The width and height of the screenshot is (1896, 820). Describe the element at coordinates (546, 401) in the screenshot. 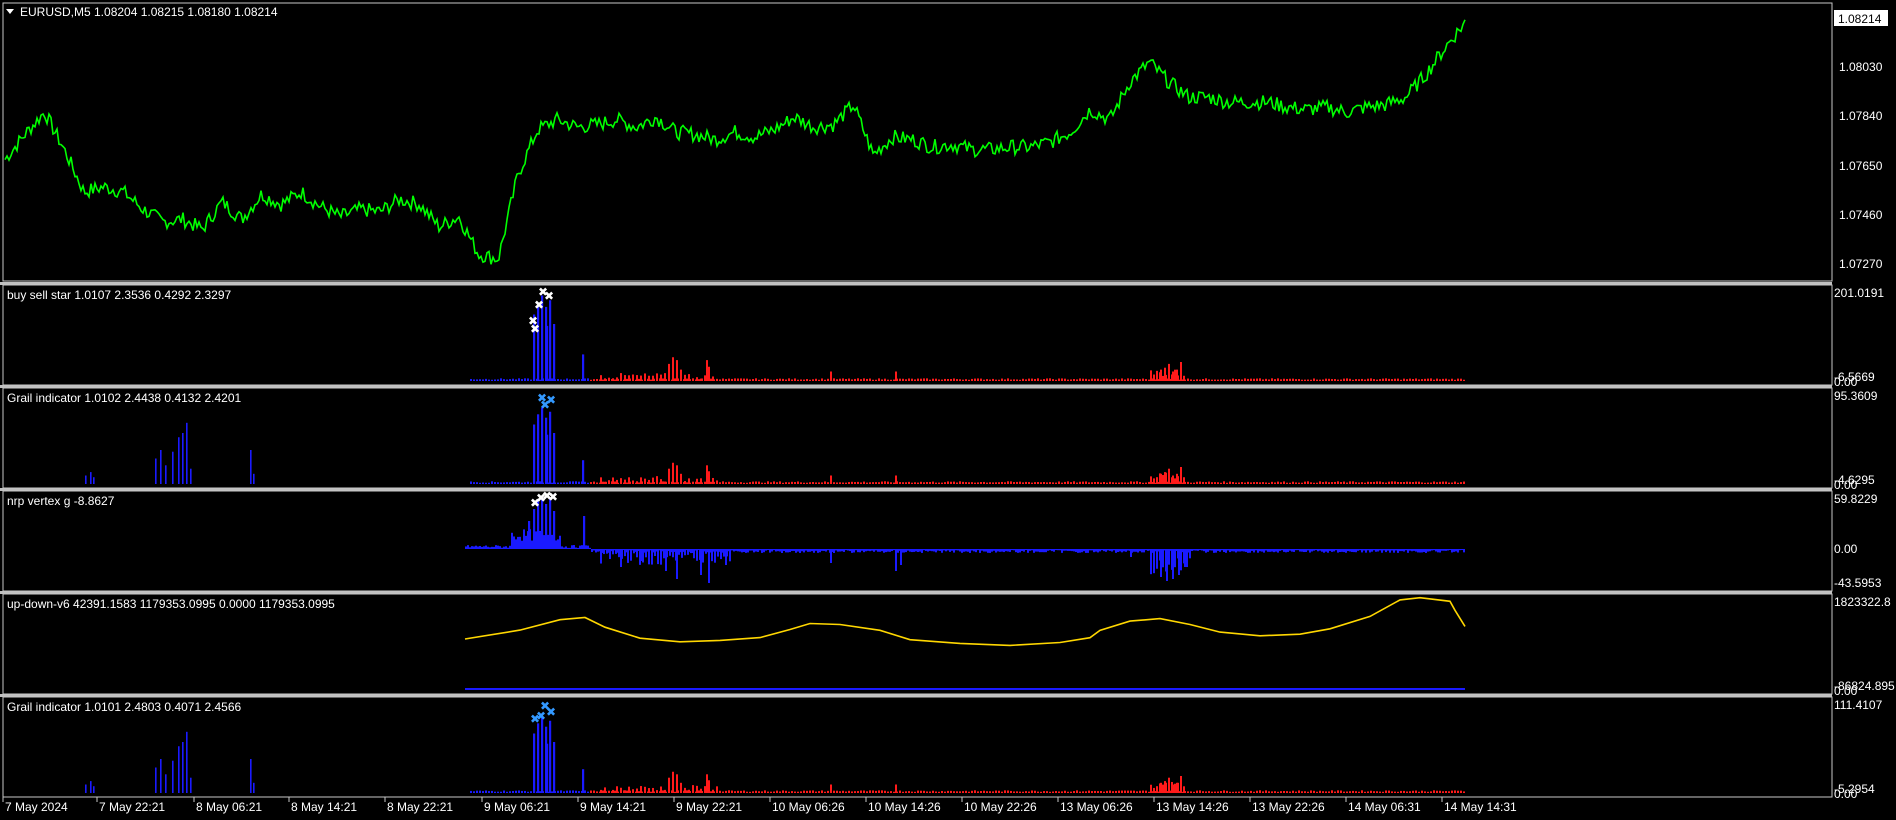

I see `signal-markers: ✖✖✖` at that location.